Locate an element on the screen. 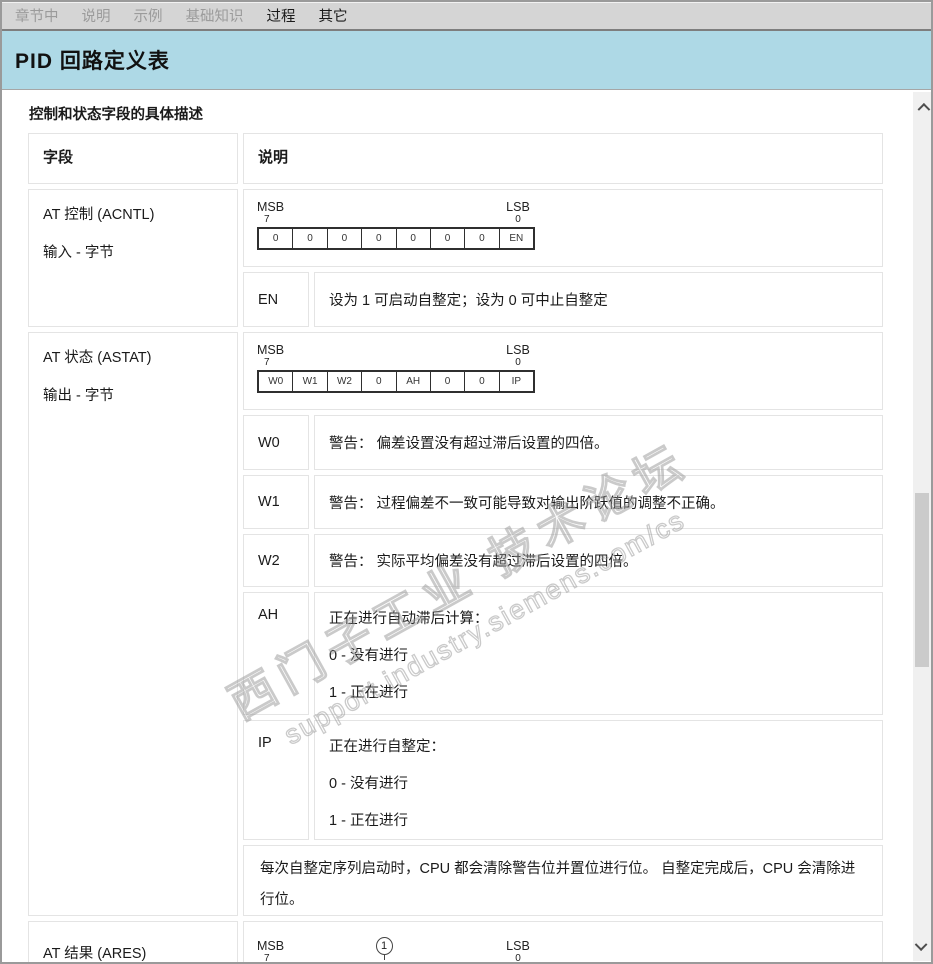  field-name: AT 状态 (ASTAT) is located at coordinates (97, 358).